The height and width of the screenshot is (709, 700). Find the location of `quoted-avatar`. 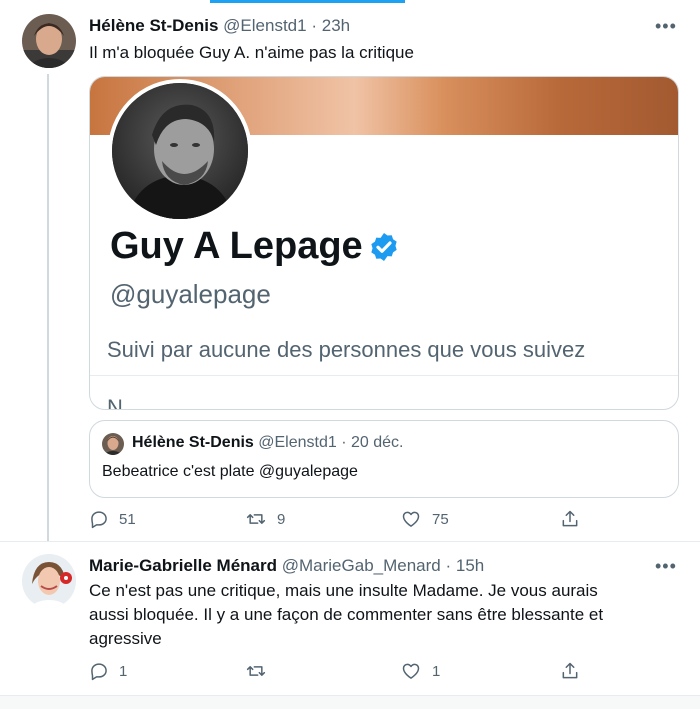

quoted-avatar is located at coordinates (113, 444).